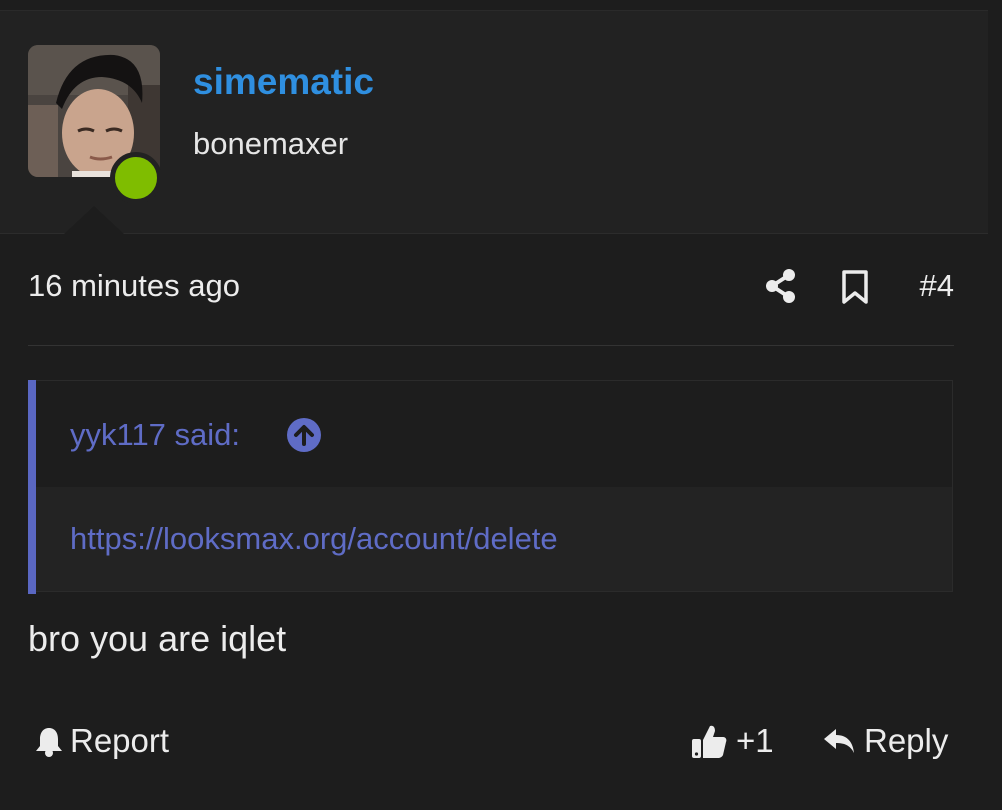  I want to click on report-button: Report, so click(101, 741).